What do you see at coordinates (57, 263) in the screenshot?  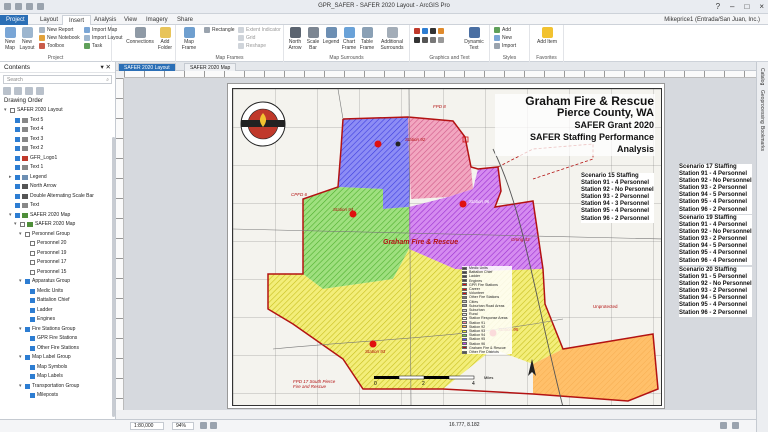 I see `contents-item: Personnel 17` at bounding box center [57, 263].